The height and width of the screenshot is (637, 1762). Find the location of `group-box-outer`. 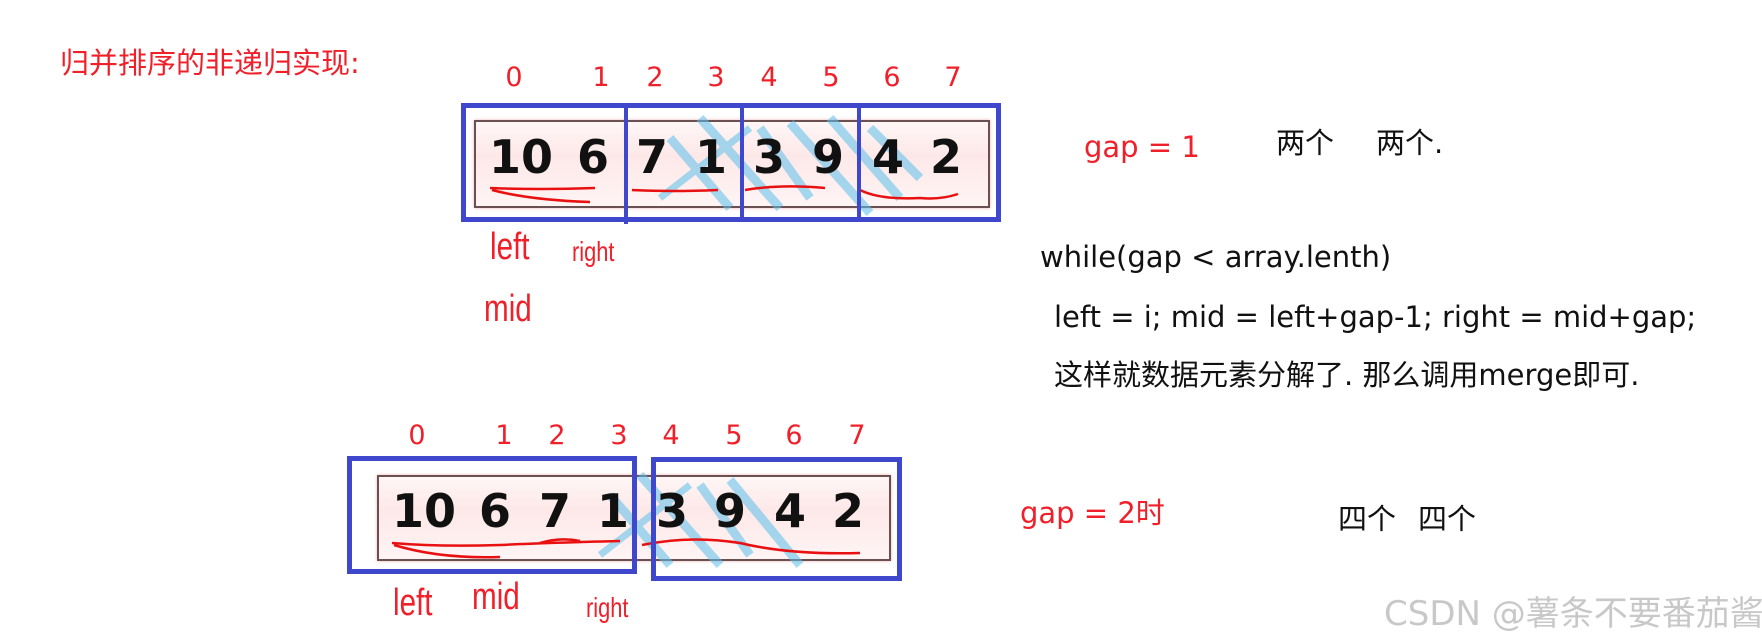

group-box-outer is located at coordinates (731, 162).